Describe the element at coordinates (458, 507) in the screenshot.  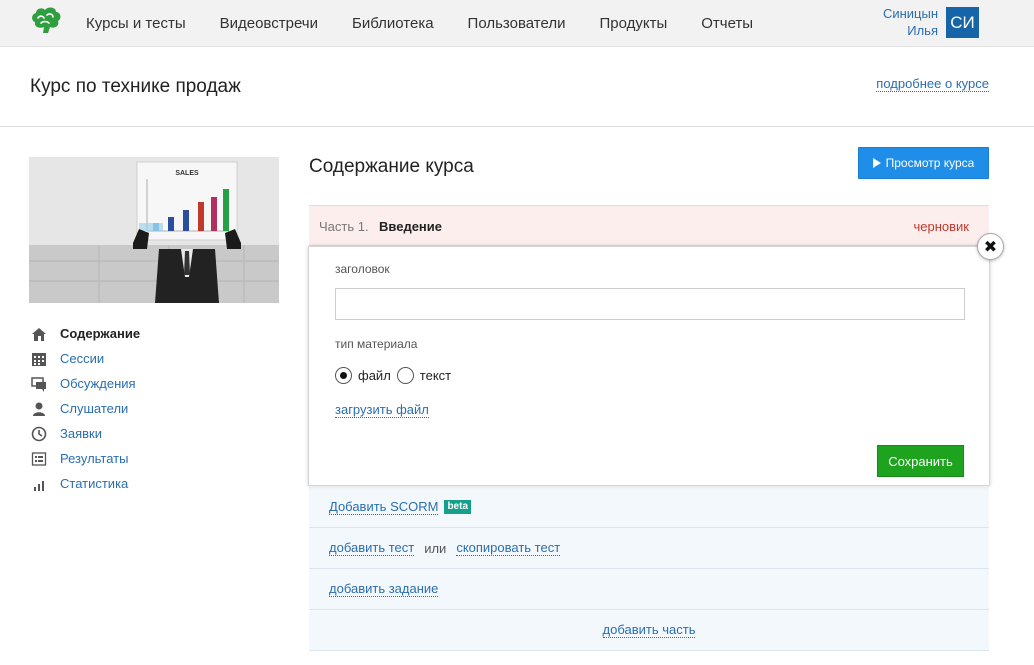
I see `beta-badge: beta` at that location.